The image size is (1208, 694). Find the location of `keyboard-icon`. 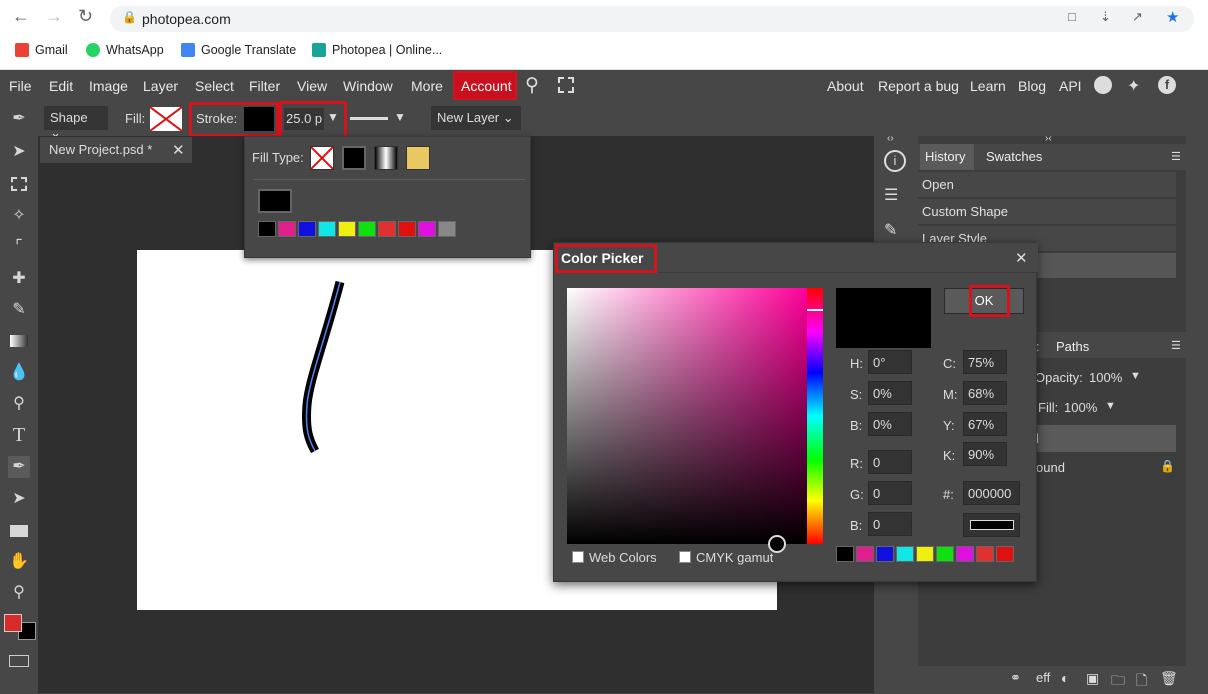

keyboard-icon is located at coordinates (19, 661).